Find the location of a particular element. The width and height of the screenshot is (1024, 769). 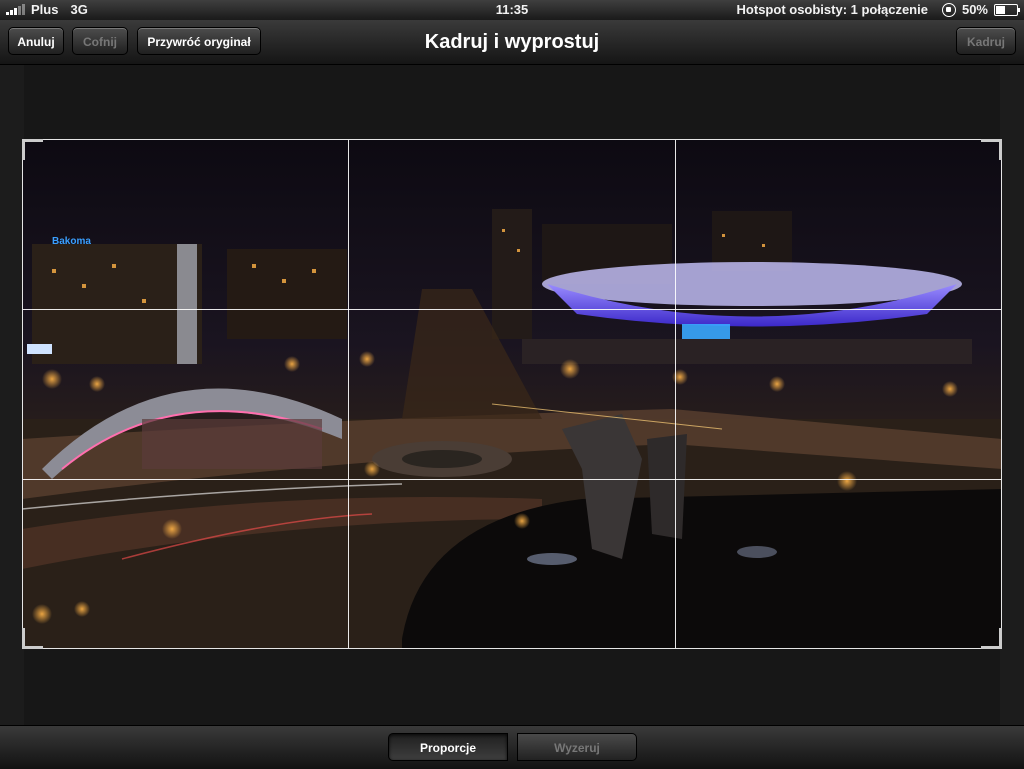

crop-handle-top-right is located at coordinates (991, 149).